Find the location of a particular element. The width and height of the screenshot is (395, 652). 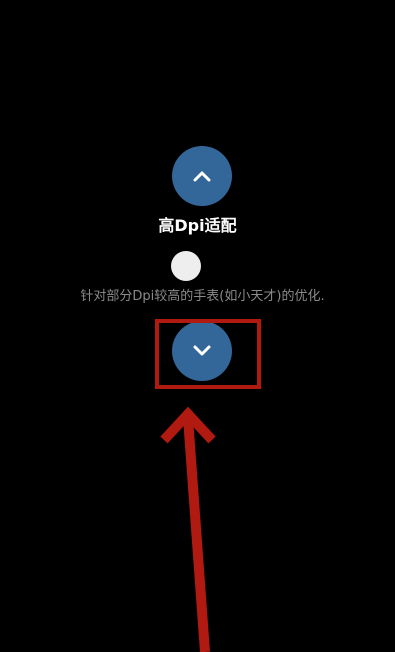

high-dpi-toggle is located at coordinates (186, 266).